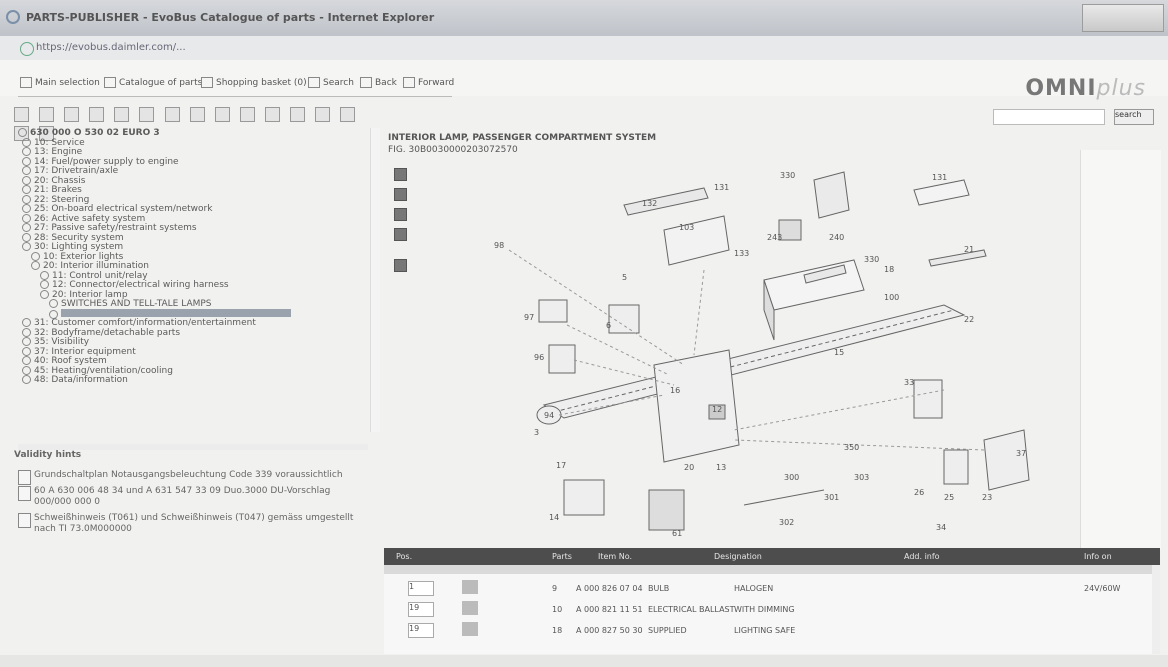  Describe the element at coordinates (609, 588) in the screenshot. I see `cell-part-number: A 000 826 07 04` at that location.